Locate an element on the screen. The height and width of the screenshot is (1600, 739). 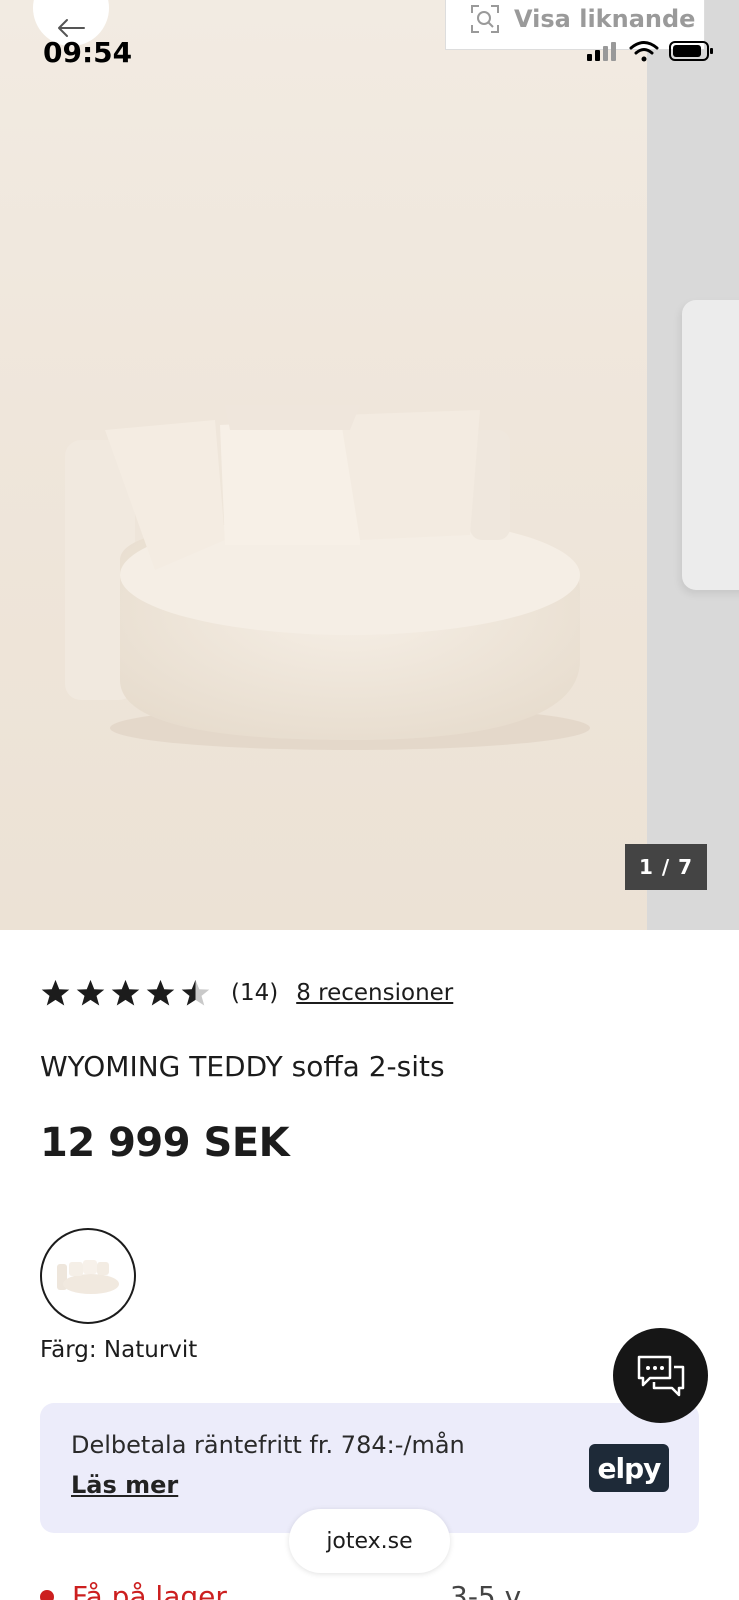
gallery-counter: 1 / 7 is located at coordinates (666, 867).